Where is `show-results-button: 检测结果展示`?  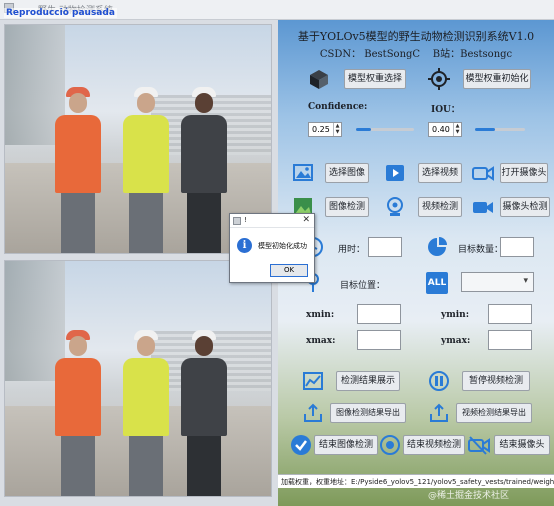 show-results-button: 检测结果展示 is located at coordinates (368, 381).